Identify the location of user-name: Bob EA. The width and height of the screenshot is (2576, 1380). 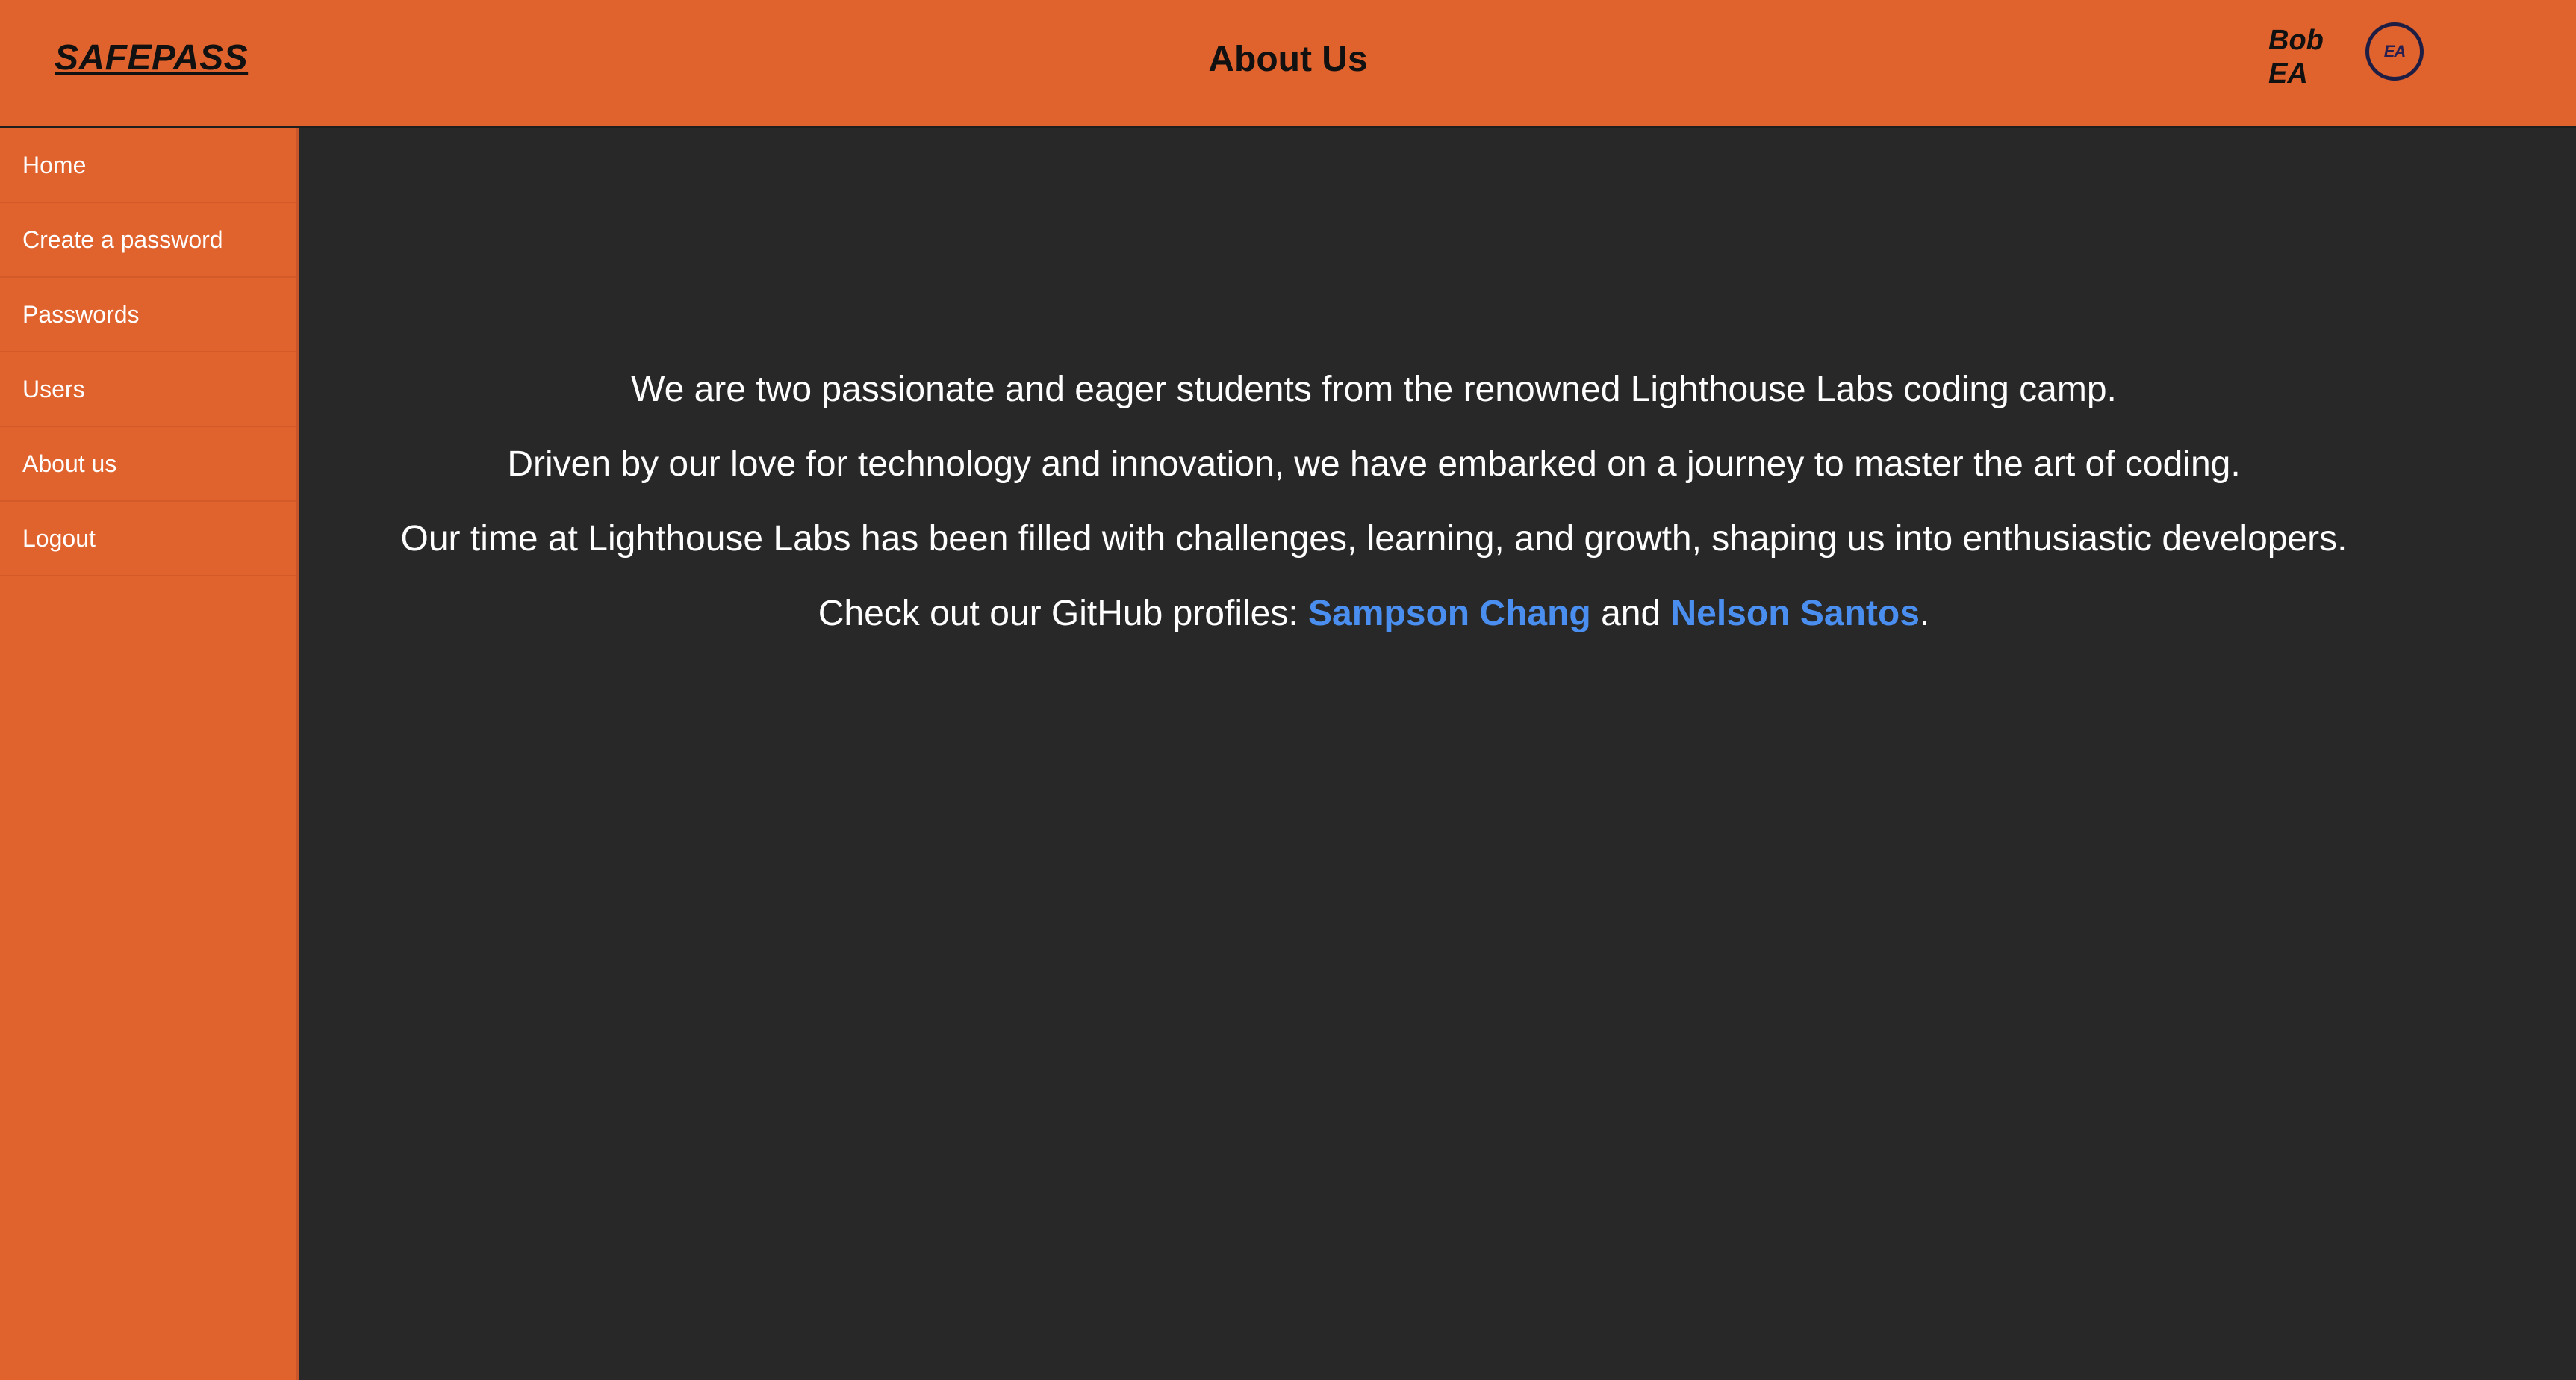
(2296, 57).